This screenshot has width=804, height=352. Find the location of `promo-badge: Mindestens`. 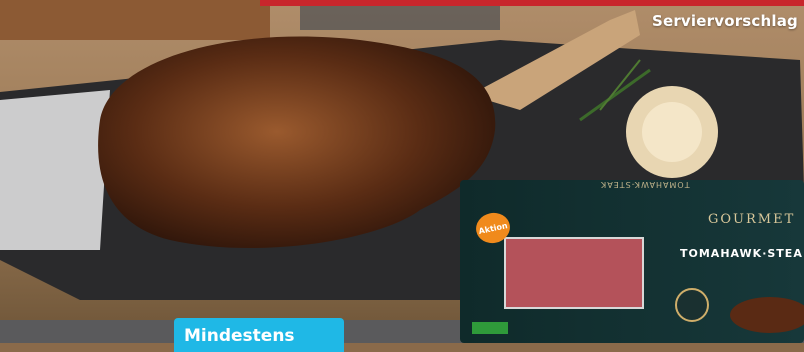

promo-badge: Mindestens is located at coordinates (259, 335).